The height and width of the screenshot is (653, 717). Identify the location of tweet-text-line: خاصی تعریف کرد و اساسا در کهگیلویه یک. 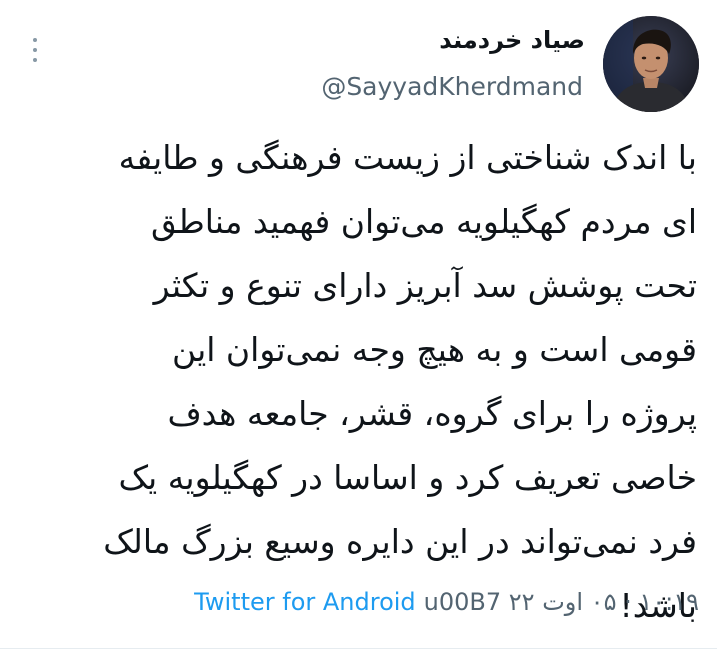
(408, 477).